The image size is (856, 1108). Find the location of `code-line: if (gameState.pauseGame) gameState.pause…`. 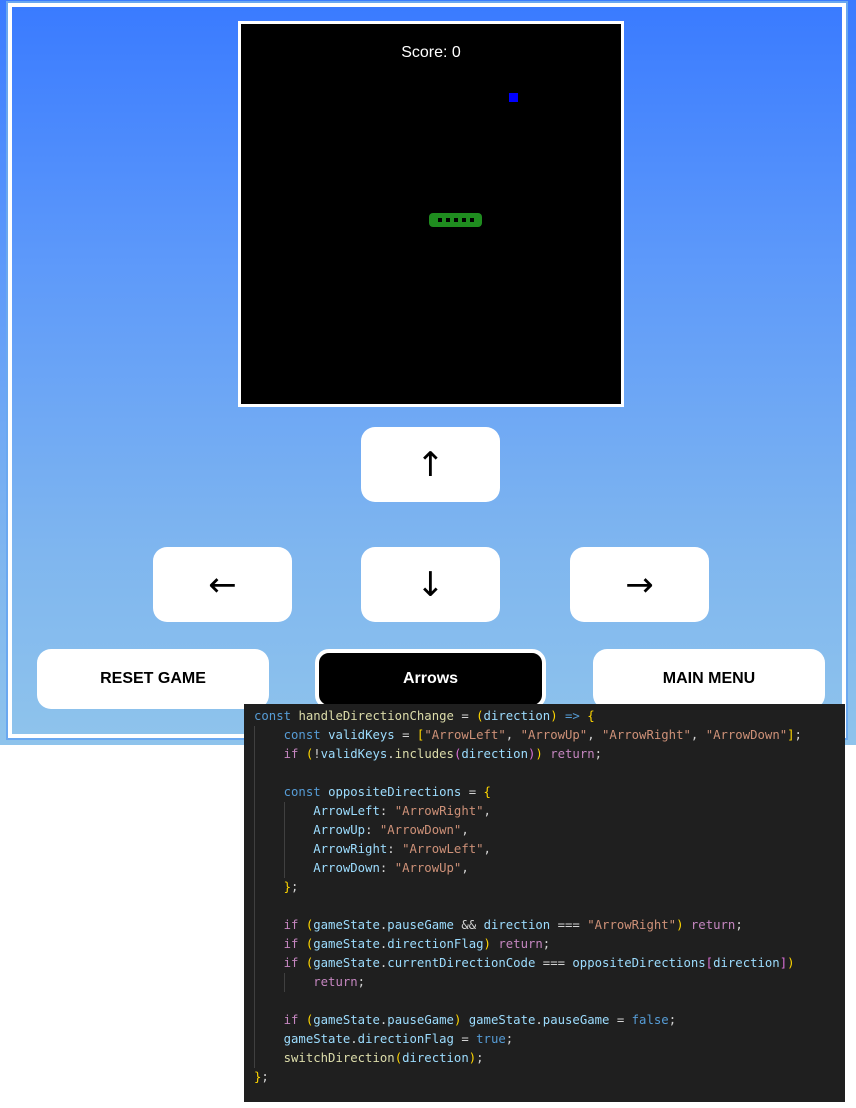

code-line: if (gameState.pauseGame) gameState.pause… is located at coordinates (544, 1020).